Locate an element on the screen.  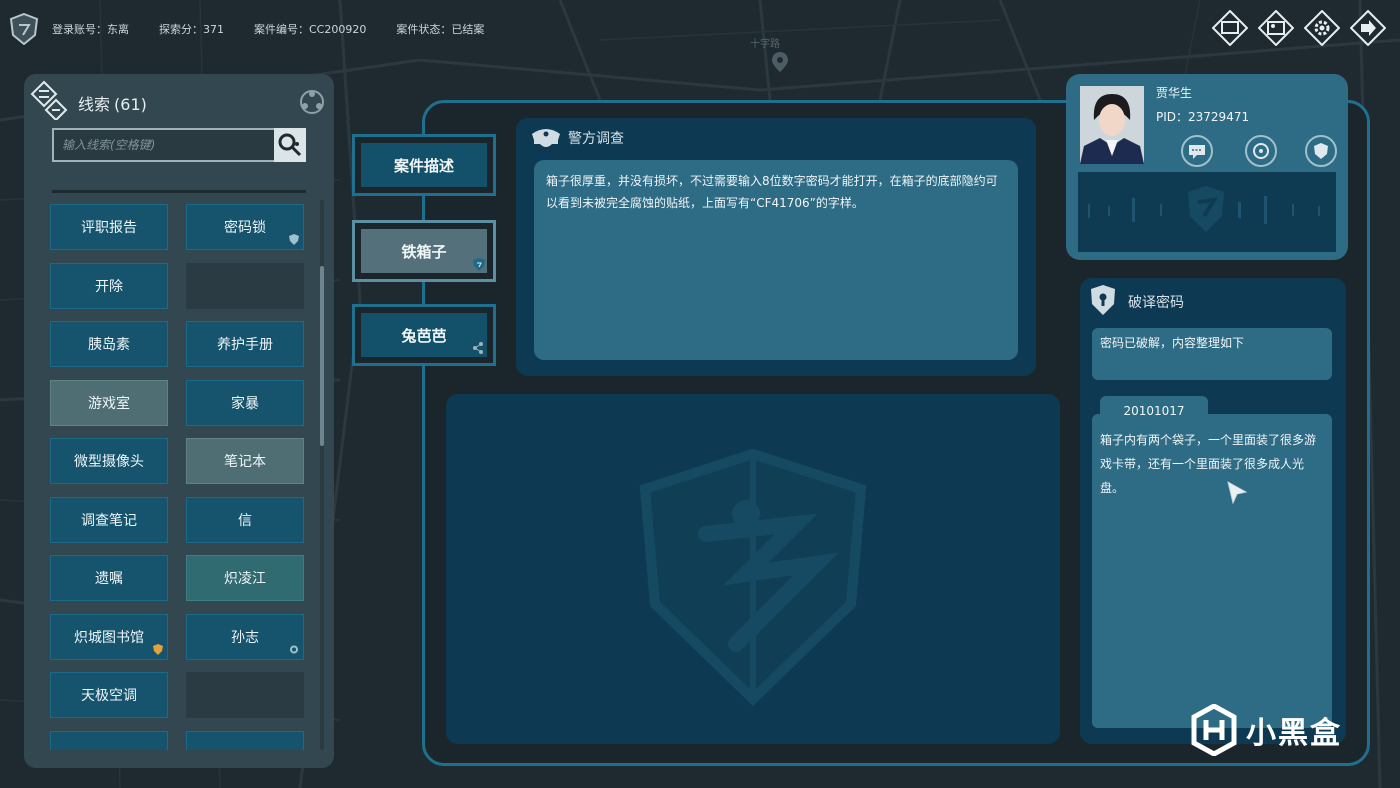
case-status-label: 案件状态：已结案 is located at coordinates (440, 29).